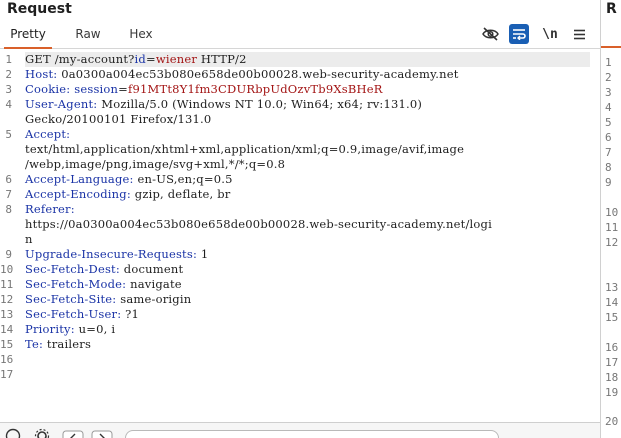 This screenshot has width=621, height=438. What do you see at coordinates (150, 59) in the screenshot?
I see `query-param-eq: =` at bounding box center [150, 59].